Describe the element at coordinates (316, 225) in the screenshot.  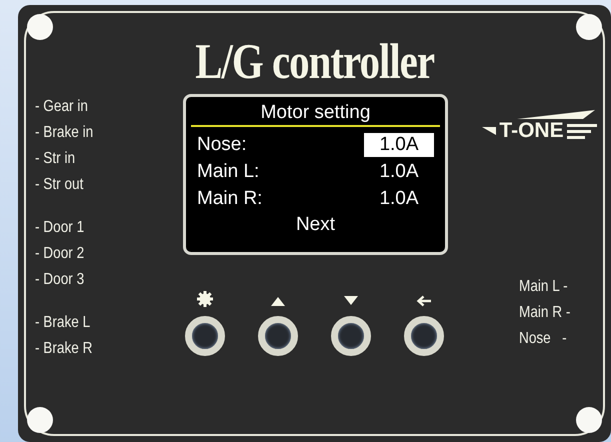
I see `next-option: Next` at that location.